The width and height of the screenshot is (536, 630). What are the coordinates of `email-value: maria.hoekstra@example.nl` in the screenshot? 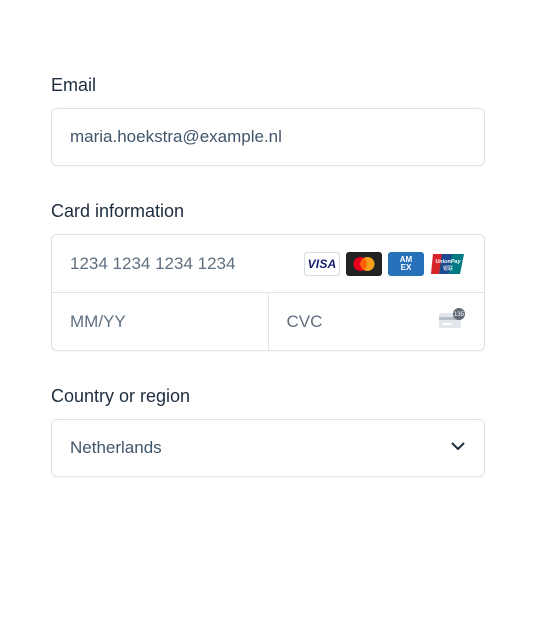 It's located at (176, 136).